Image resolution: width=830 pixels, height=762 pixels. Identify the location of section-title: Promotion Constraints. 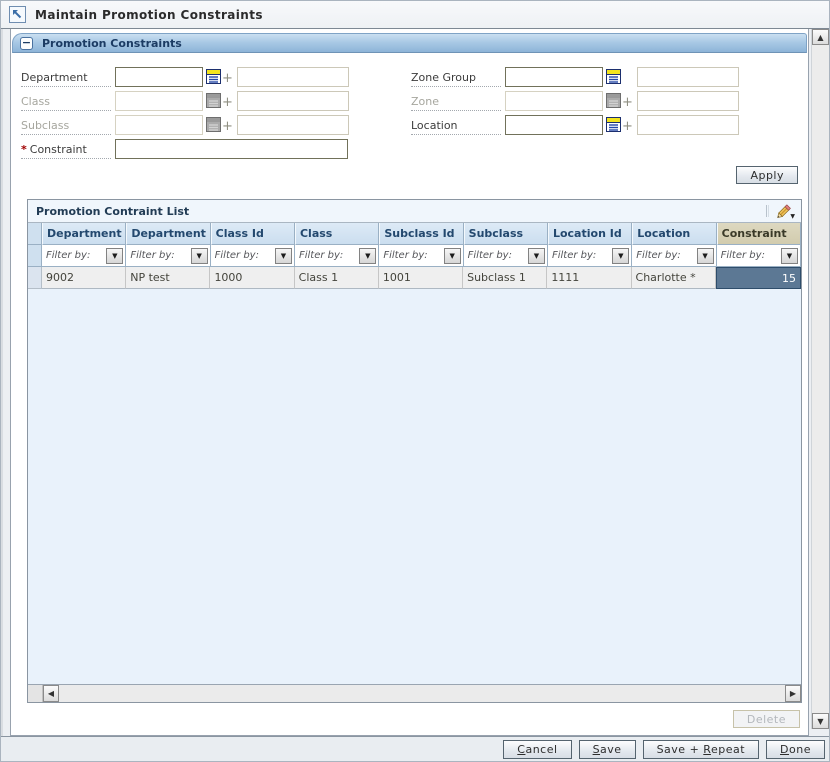
(112, 43).